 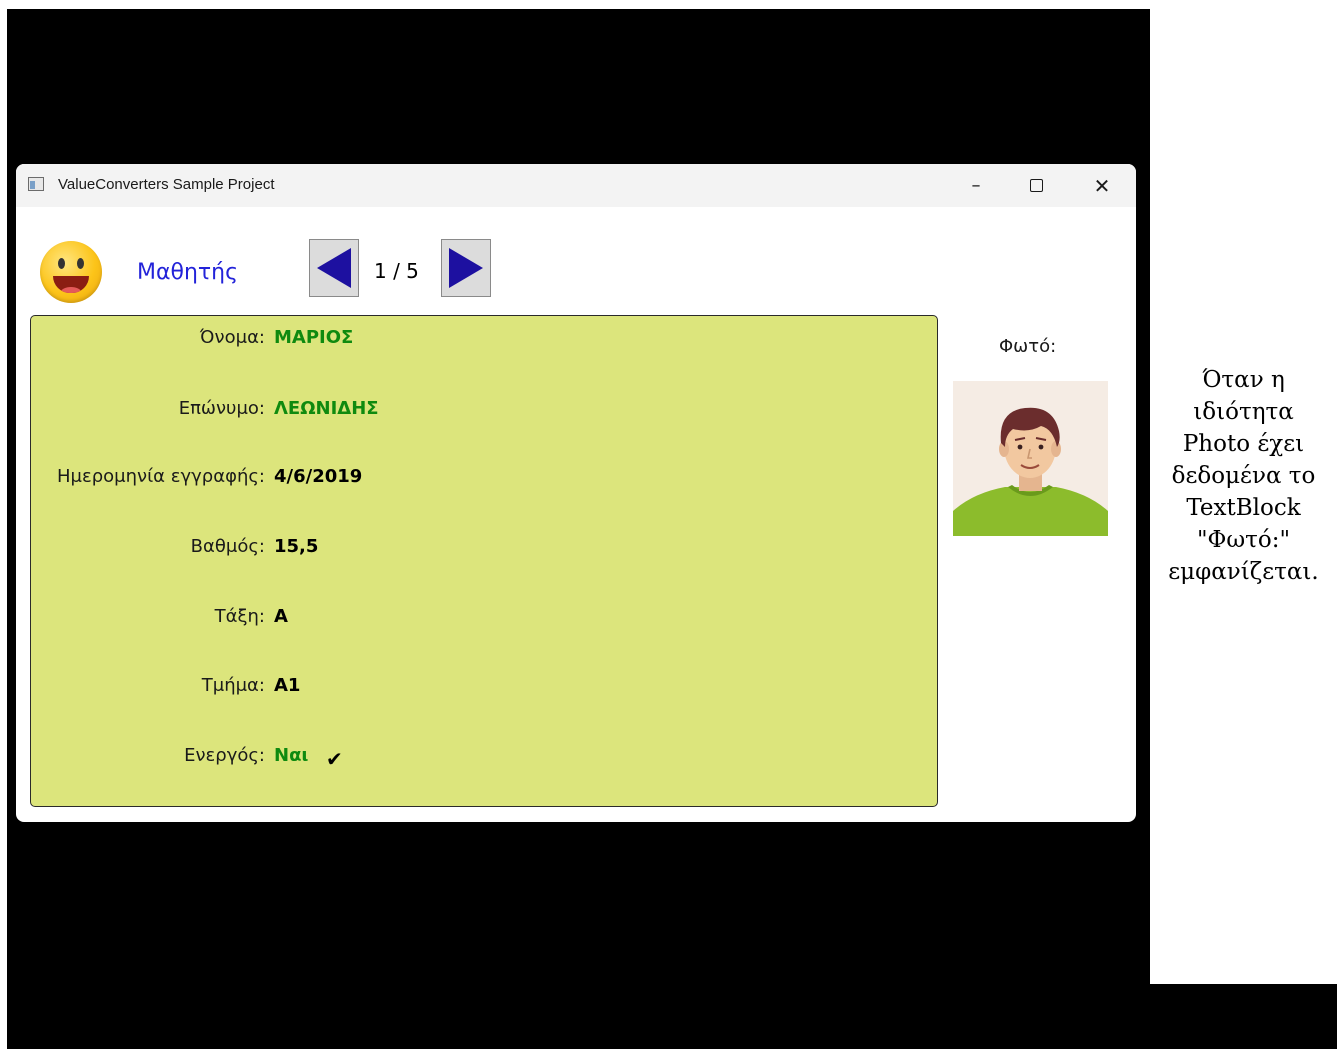 What do you see at coordinates (484, 481) in the screenshot?
I see `detail-row-registration-date: Ημερομηνία εγγραφής: 4/6/2019` at bounding box center [484, 481].